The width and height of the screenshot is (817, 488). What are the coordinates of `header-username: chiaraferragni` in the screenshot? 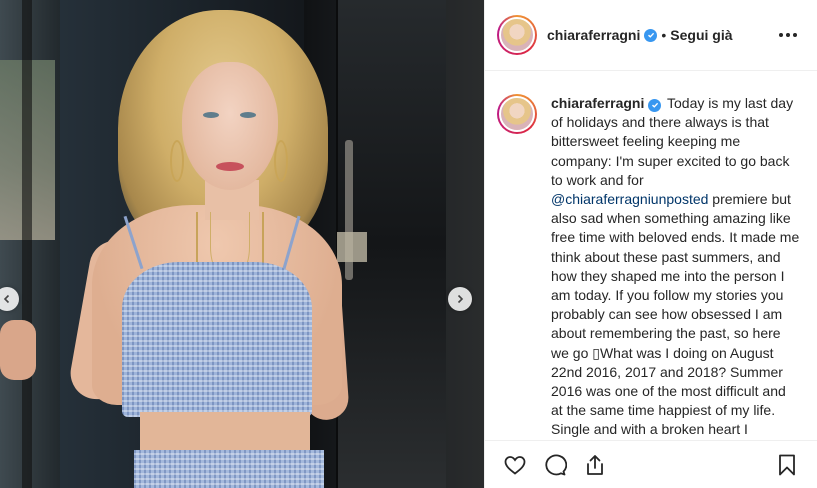 It's located at (593, 35).